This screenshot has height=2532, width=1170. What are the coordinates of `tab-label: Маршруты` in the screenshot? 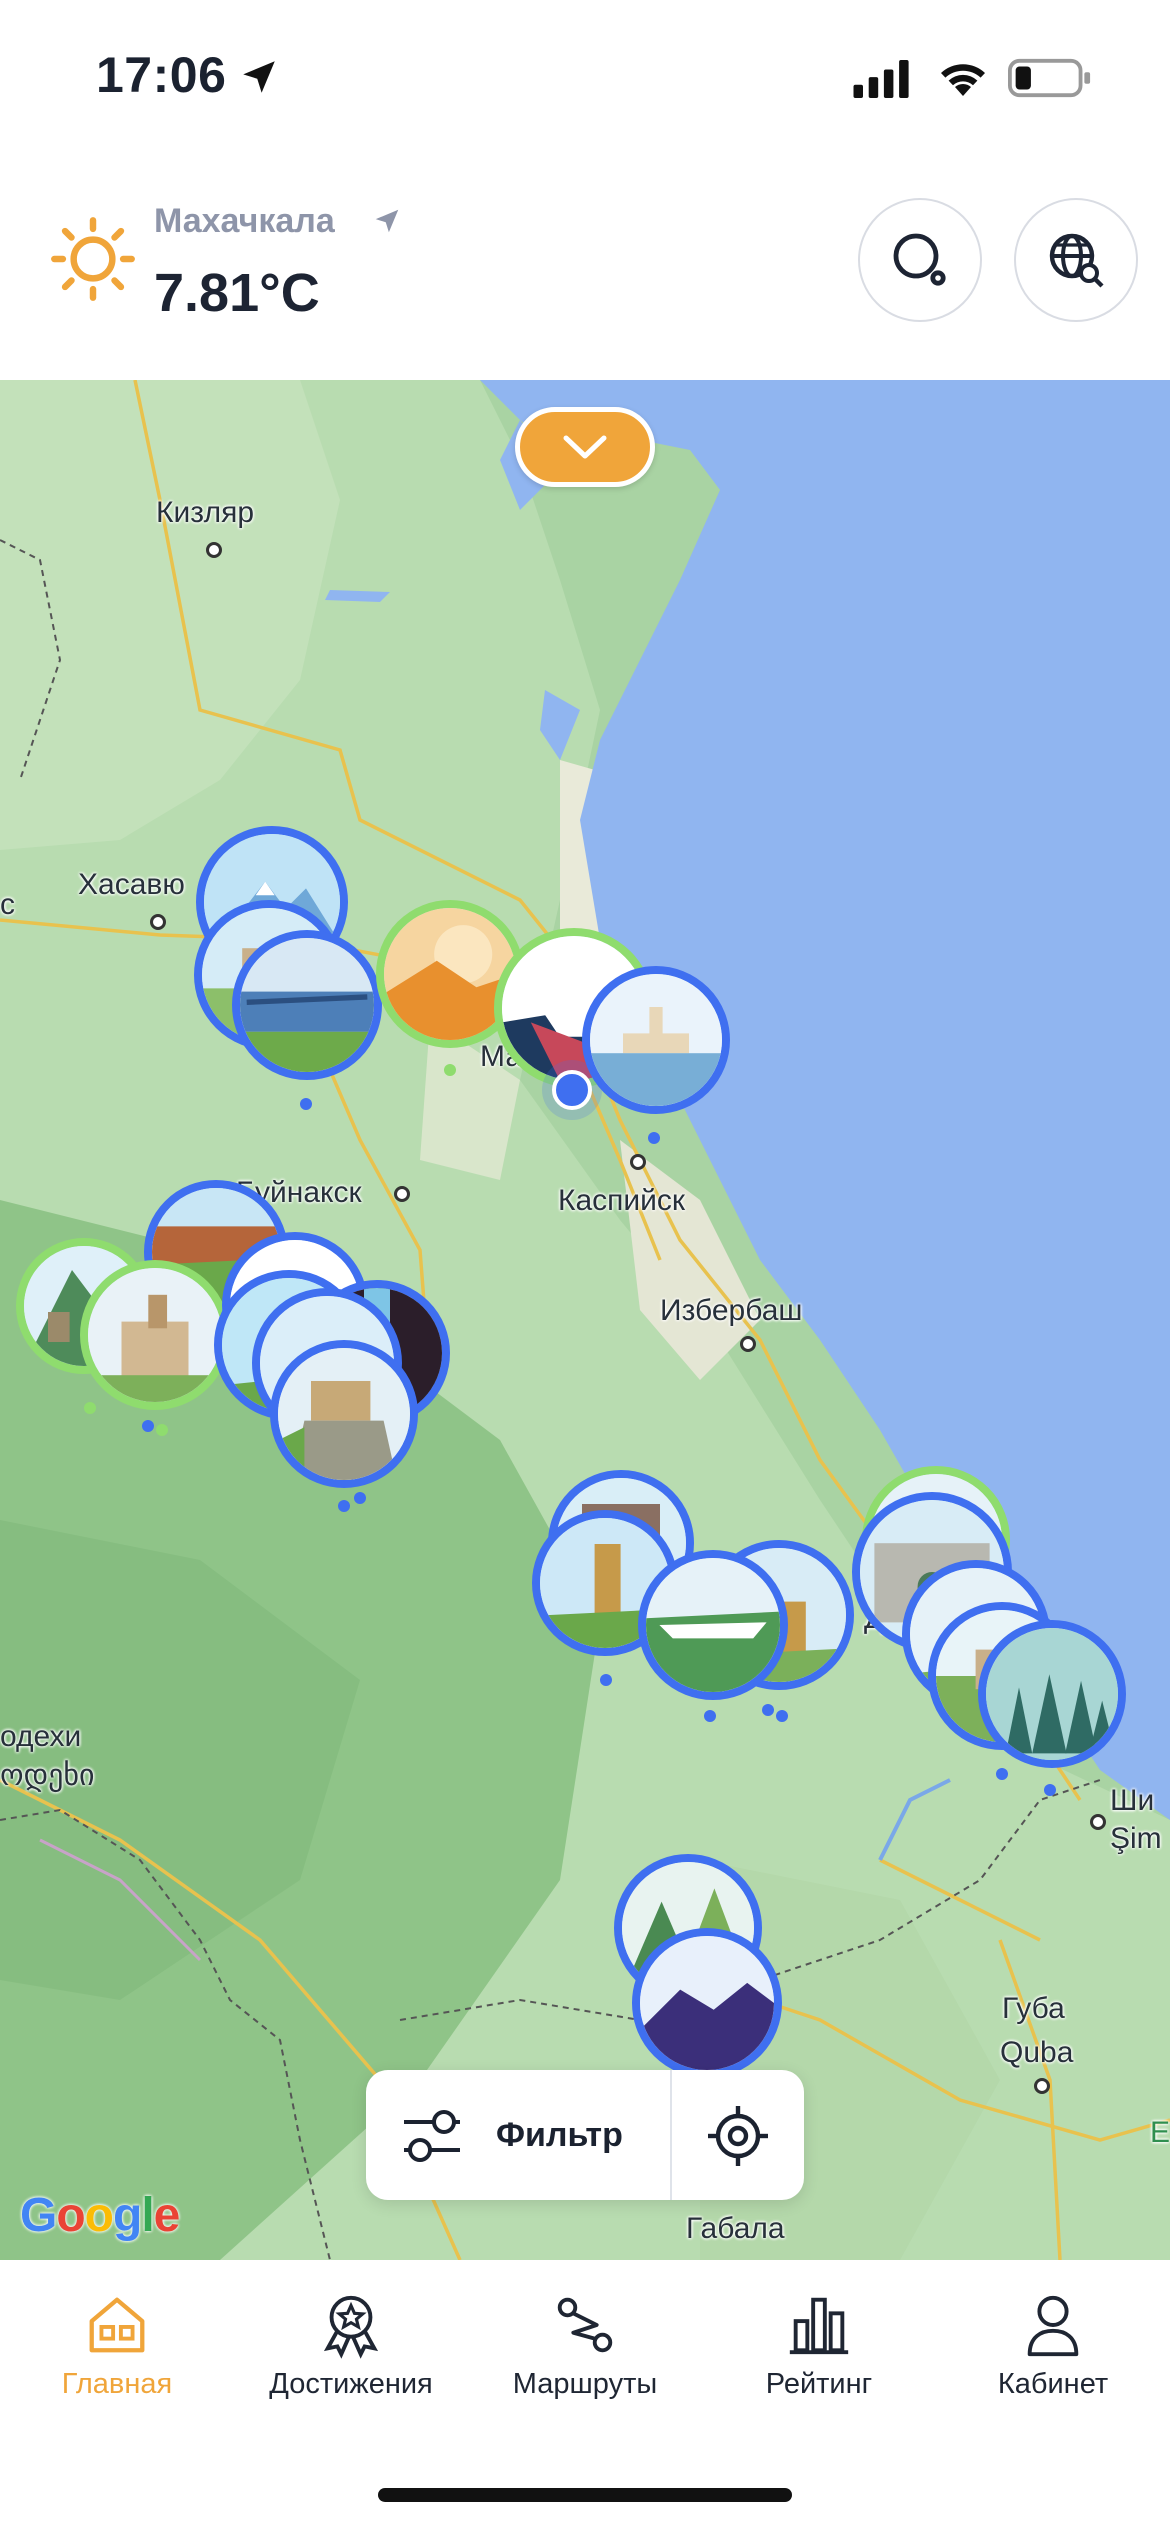 It's located at (585, 2384).